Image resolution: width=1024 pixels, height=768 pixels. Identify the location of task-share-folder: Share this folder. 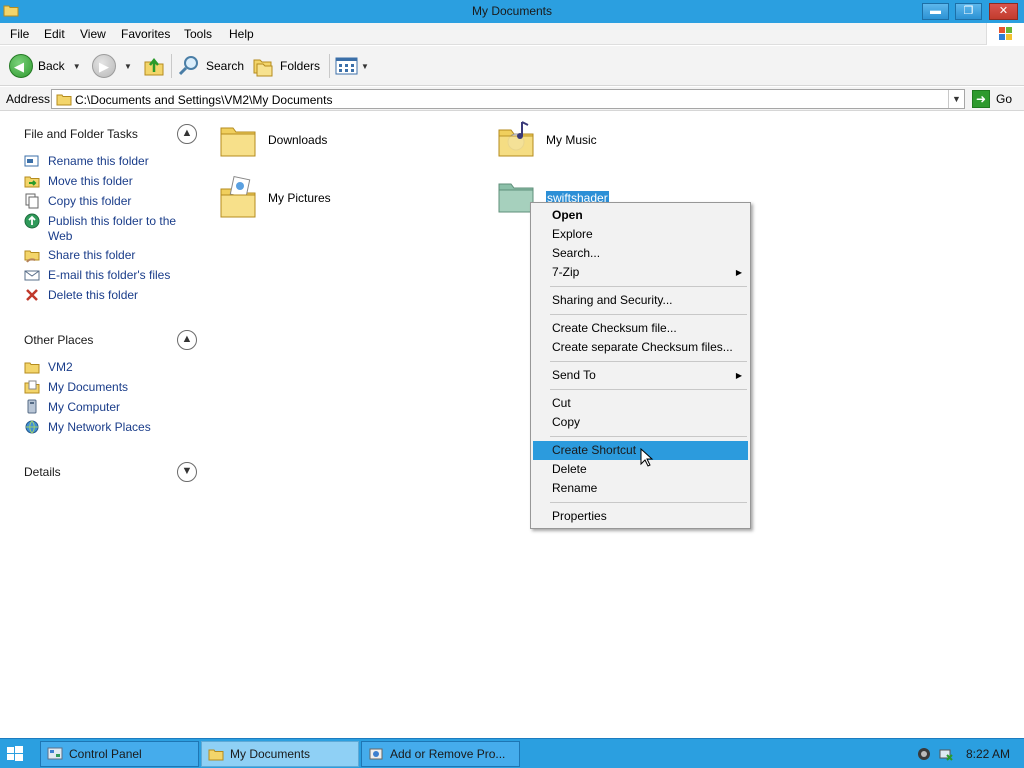
(106, 256).